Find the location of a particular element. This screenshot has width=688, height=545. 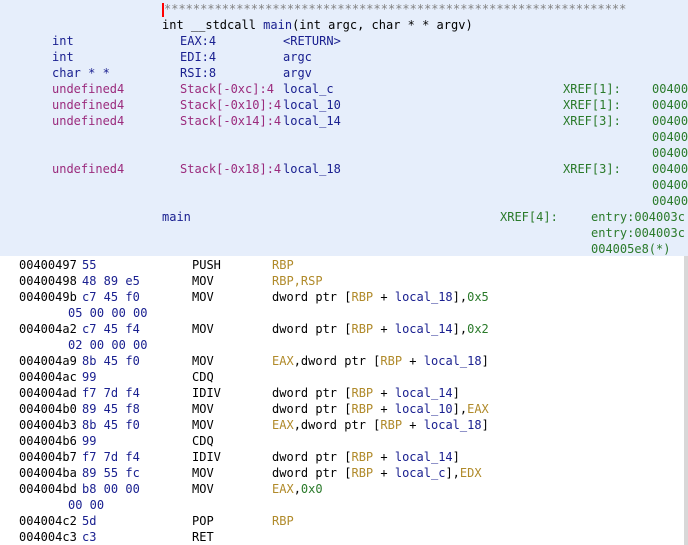

instruction-address: 004004bd is located at coordinates (48, 489).